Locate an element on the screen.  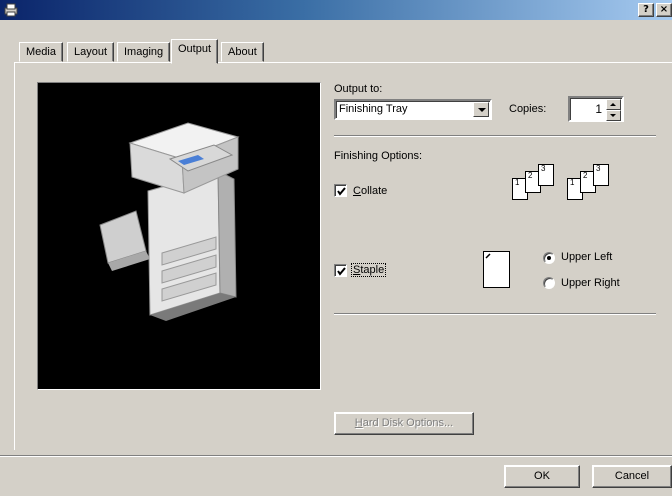
printer-app-icon is located at coordinates (11, 10).